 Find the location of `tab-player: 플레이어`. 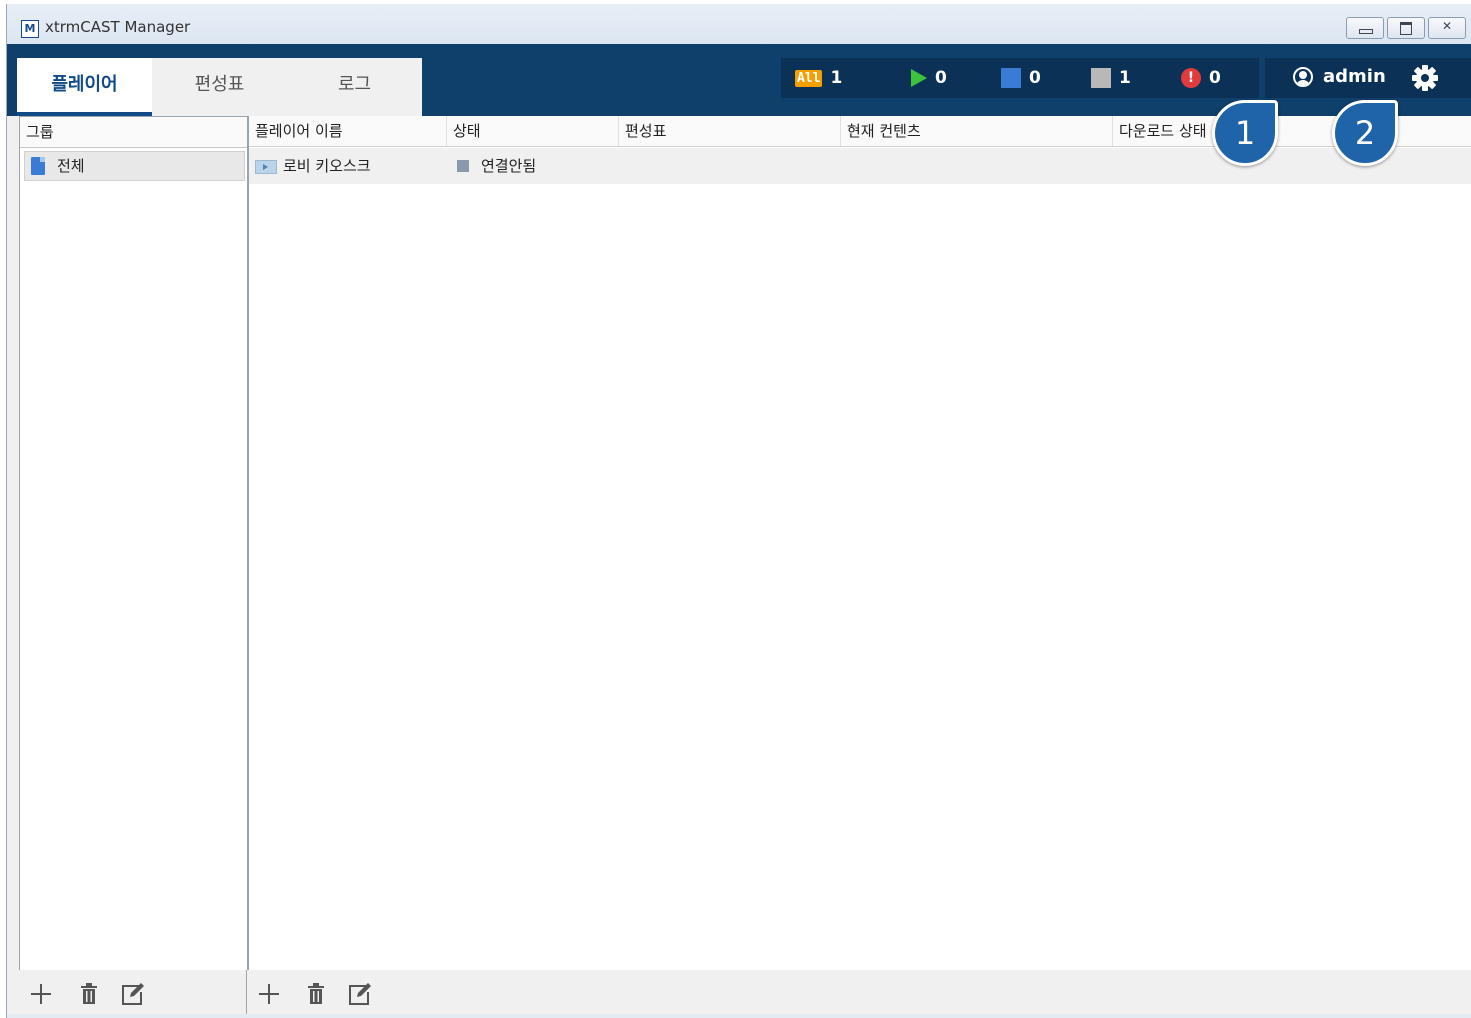

tab-player: 플레이어 is located at coordinates (84, 87).